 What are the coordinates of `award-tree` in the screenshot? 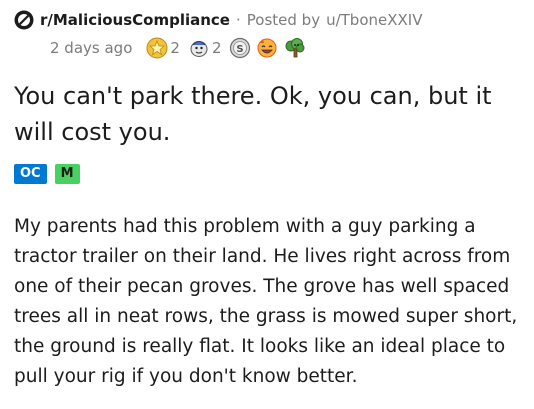 It's located at (295, 48).